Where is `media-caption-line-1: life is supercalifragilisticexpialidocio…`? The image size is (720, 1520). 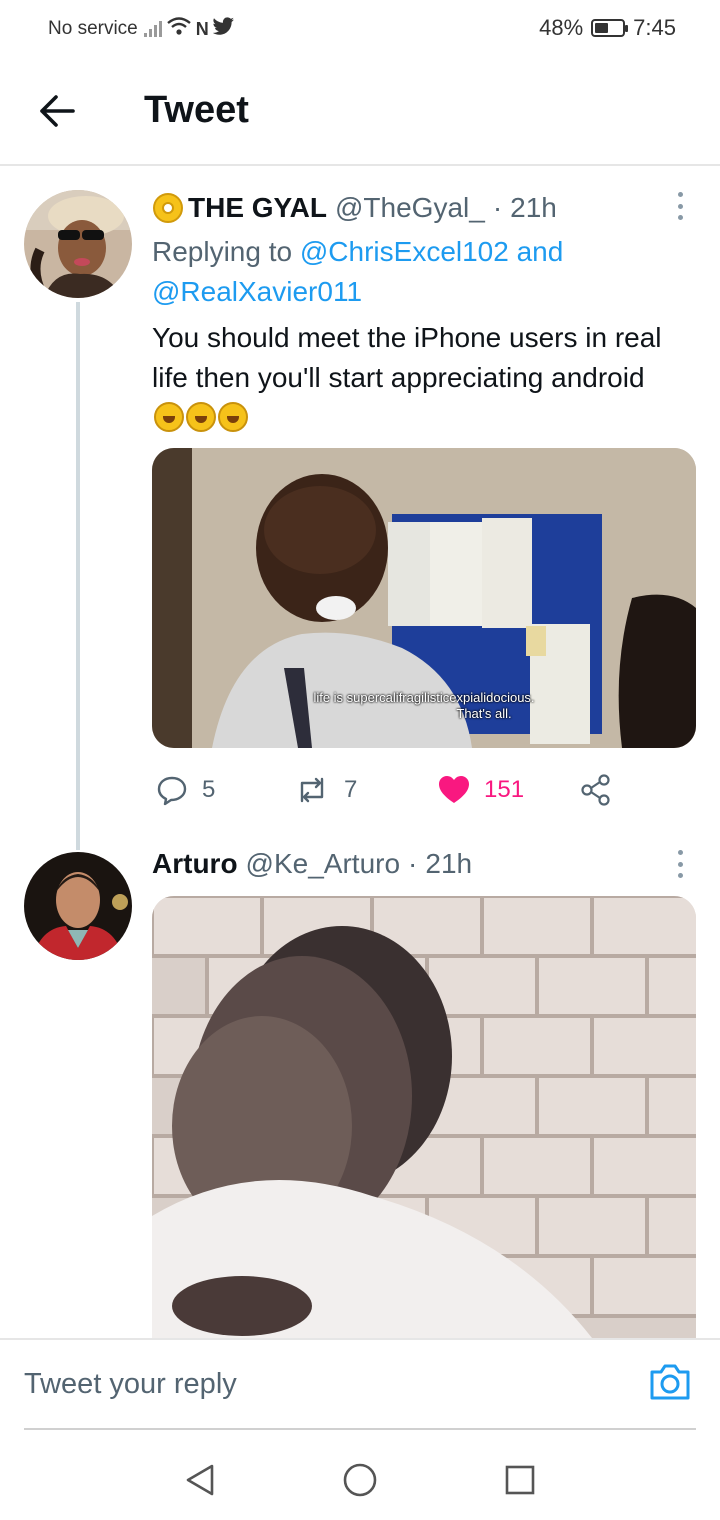 media-caption-line-1: life is supercalifragilisticexpialidocio… is located at coordinates (424, 697).